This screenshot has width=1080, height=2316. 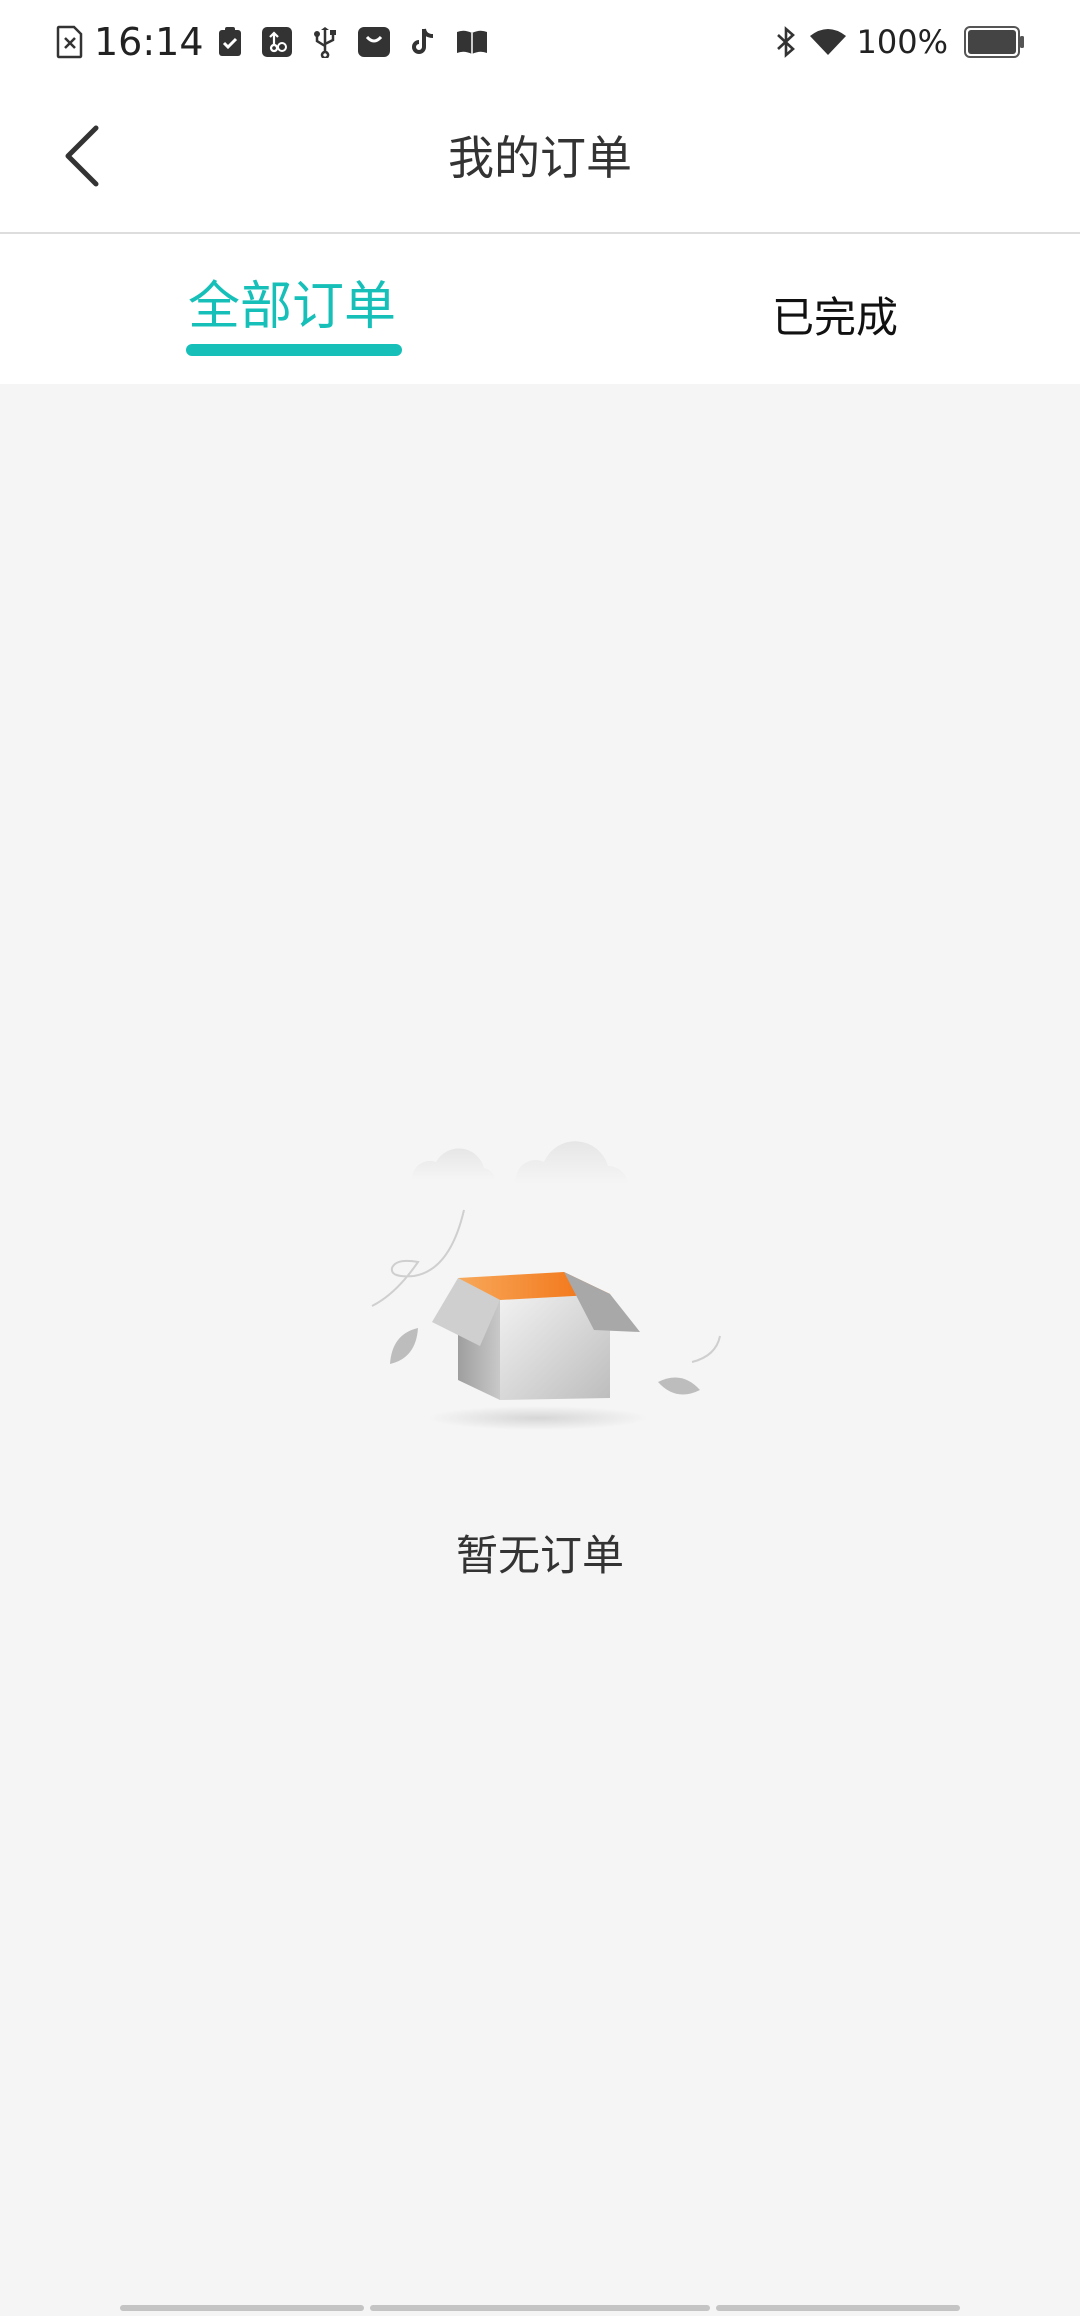 I want to click on tab-completed: 已完成, so click(x=835, y=309).